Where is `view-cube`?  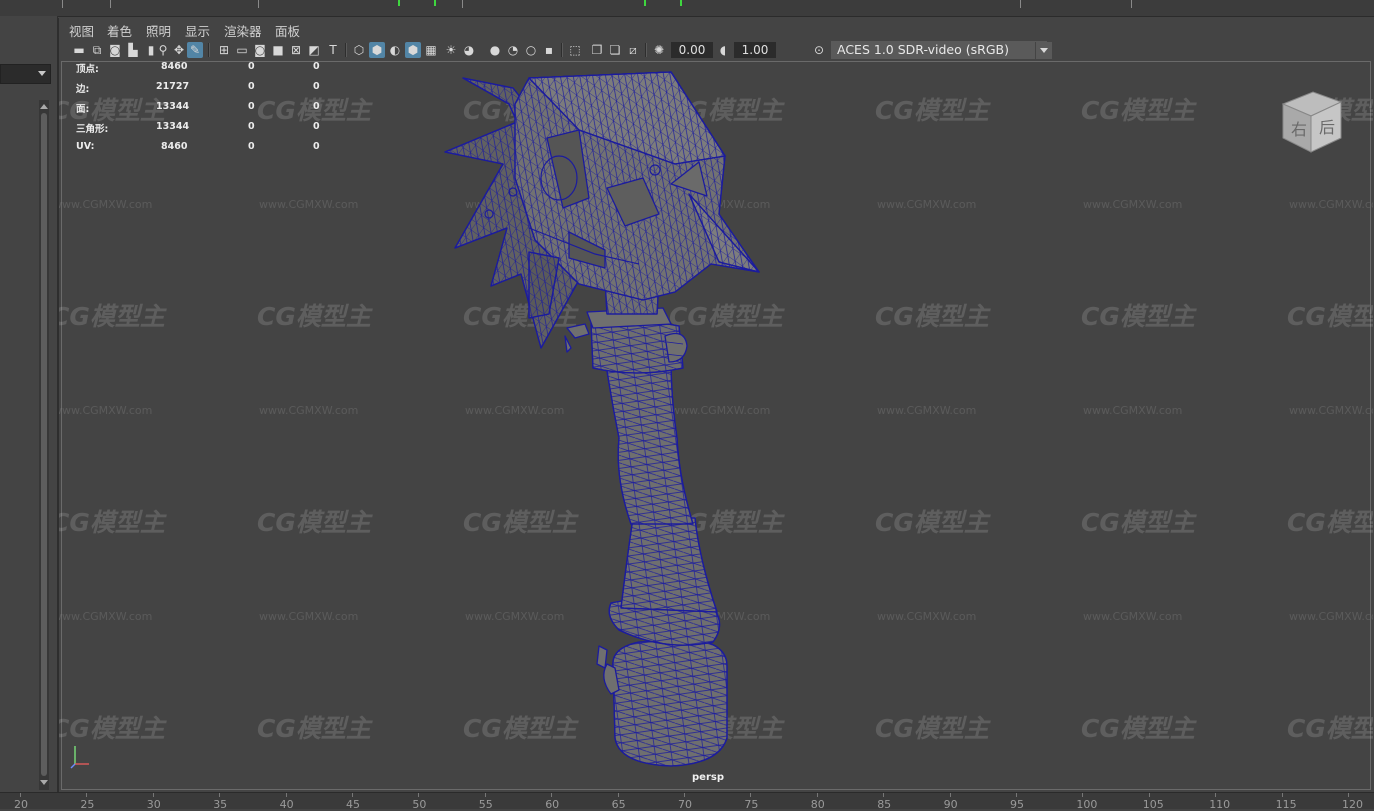 view-cube is located at coordinates (1313, 122).